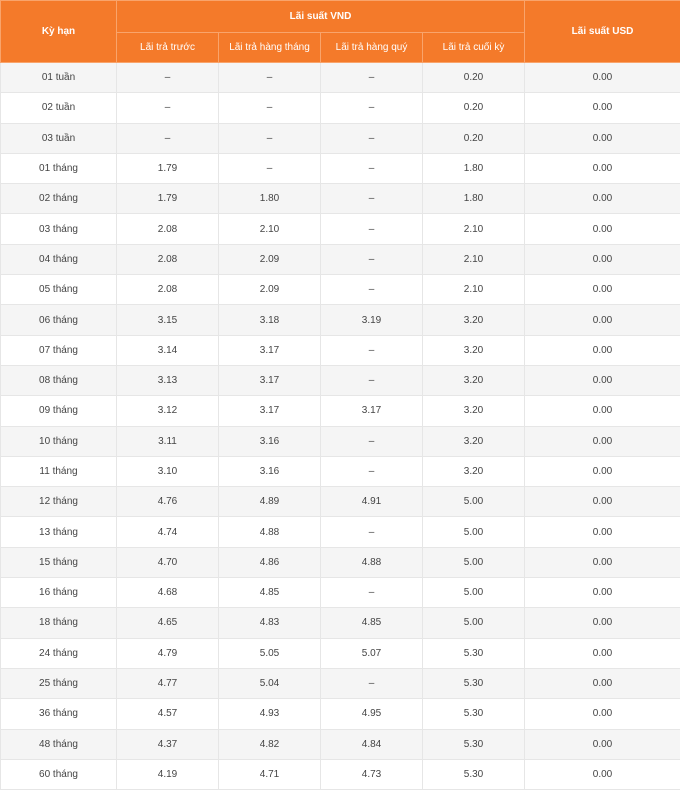 This screenshot has height=792, width=680. I want to click on term-cell: 05 tháng, so click(58, 290).